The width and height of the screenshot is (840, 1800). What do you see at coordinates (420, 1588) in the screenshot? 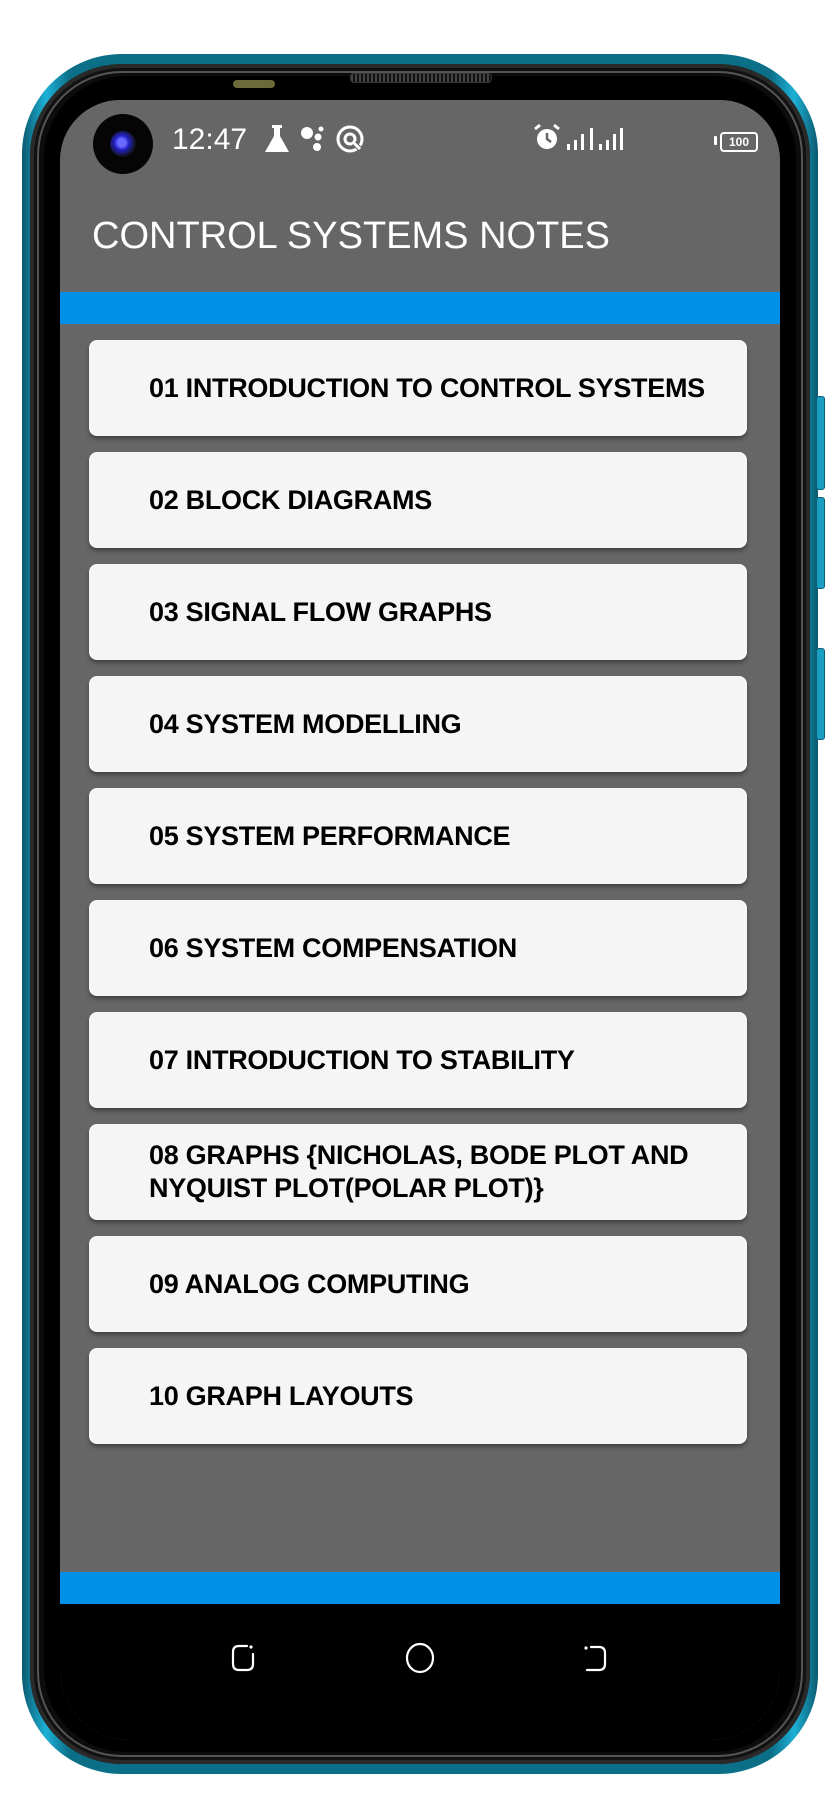
I see `footer-accent-bar` at bounding box center [420, 1588].